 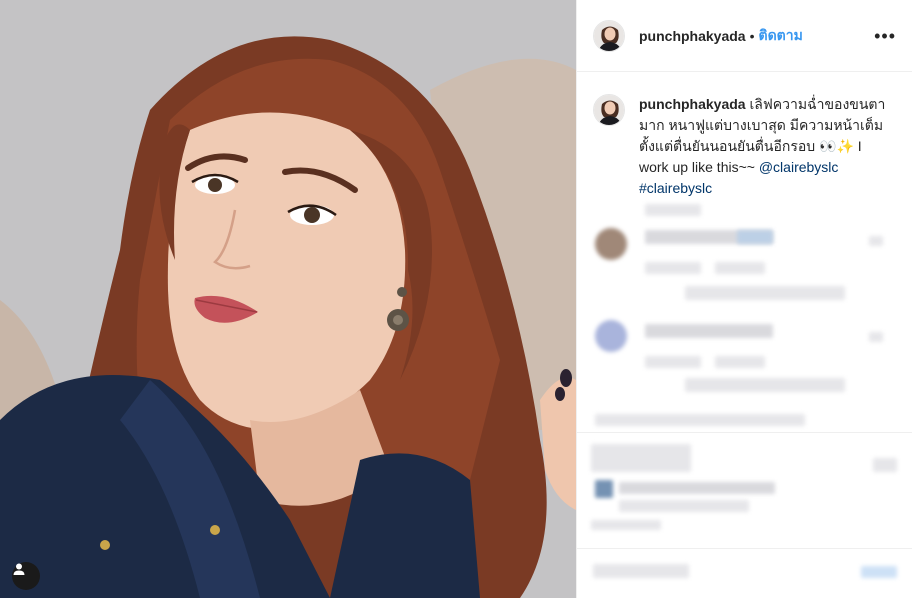 I want to click on more-options-icon: •••, so click(x=885, y=36).